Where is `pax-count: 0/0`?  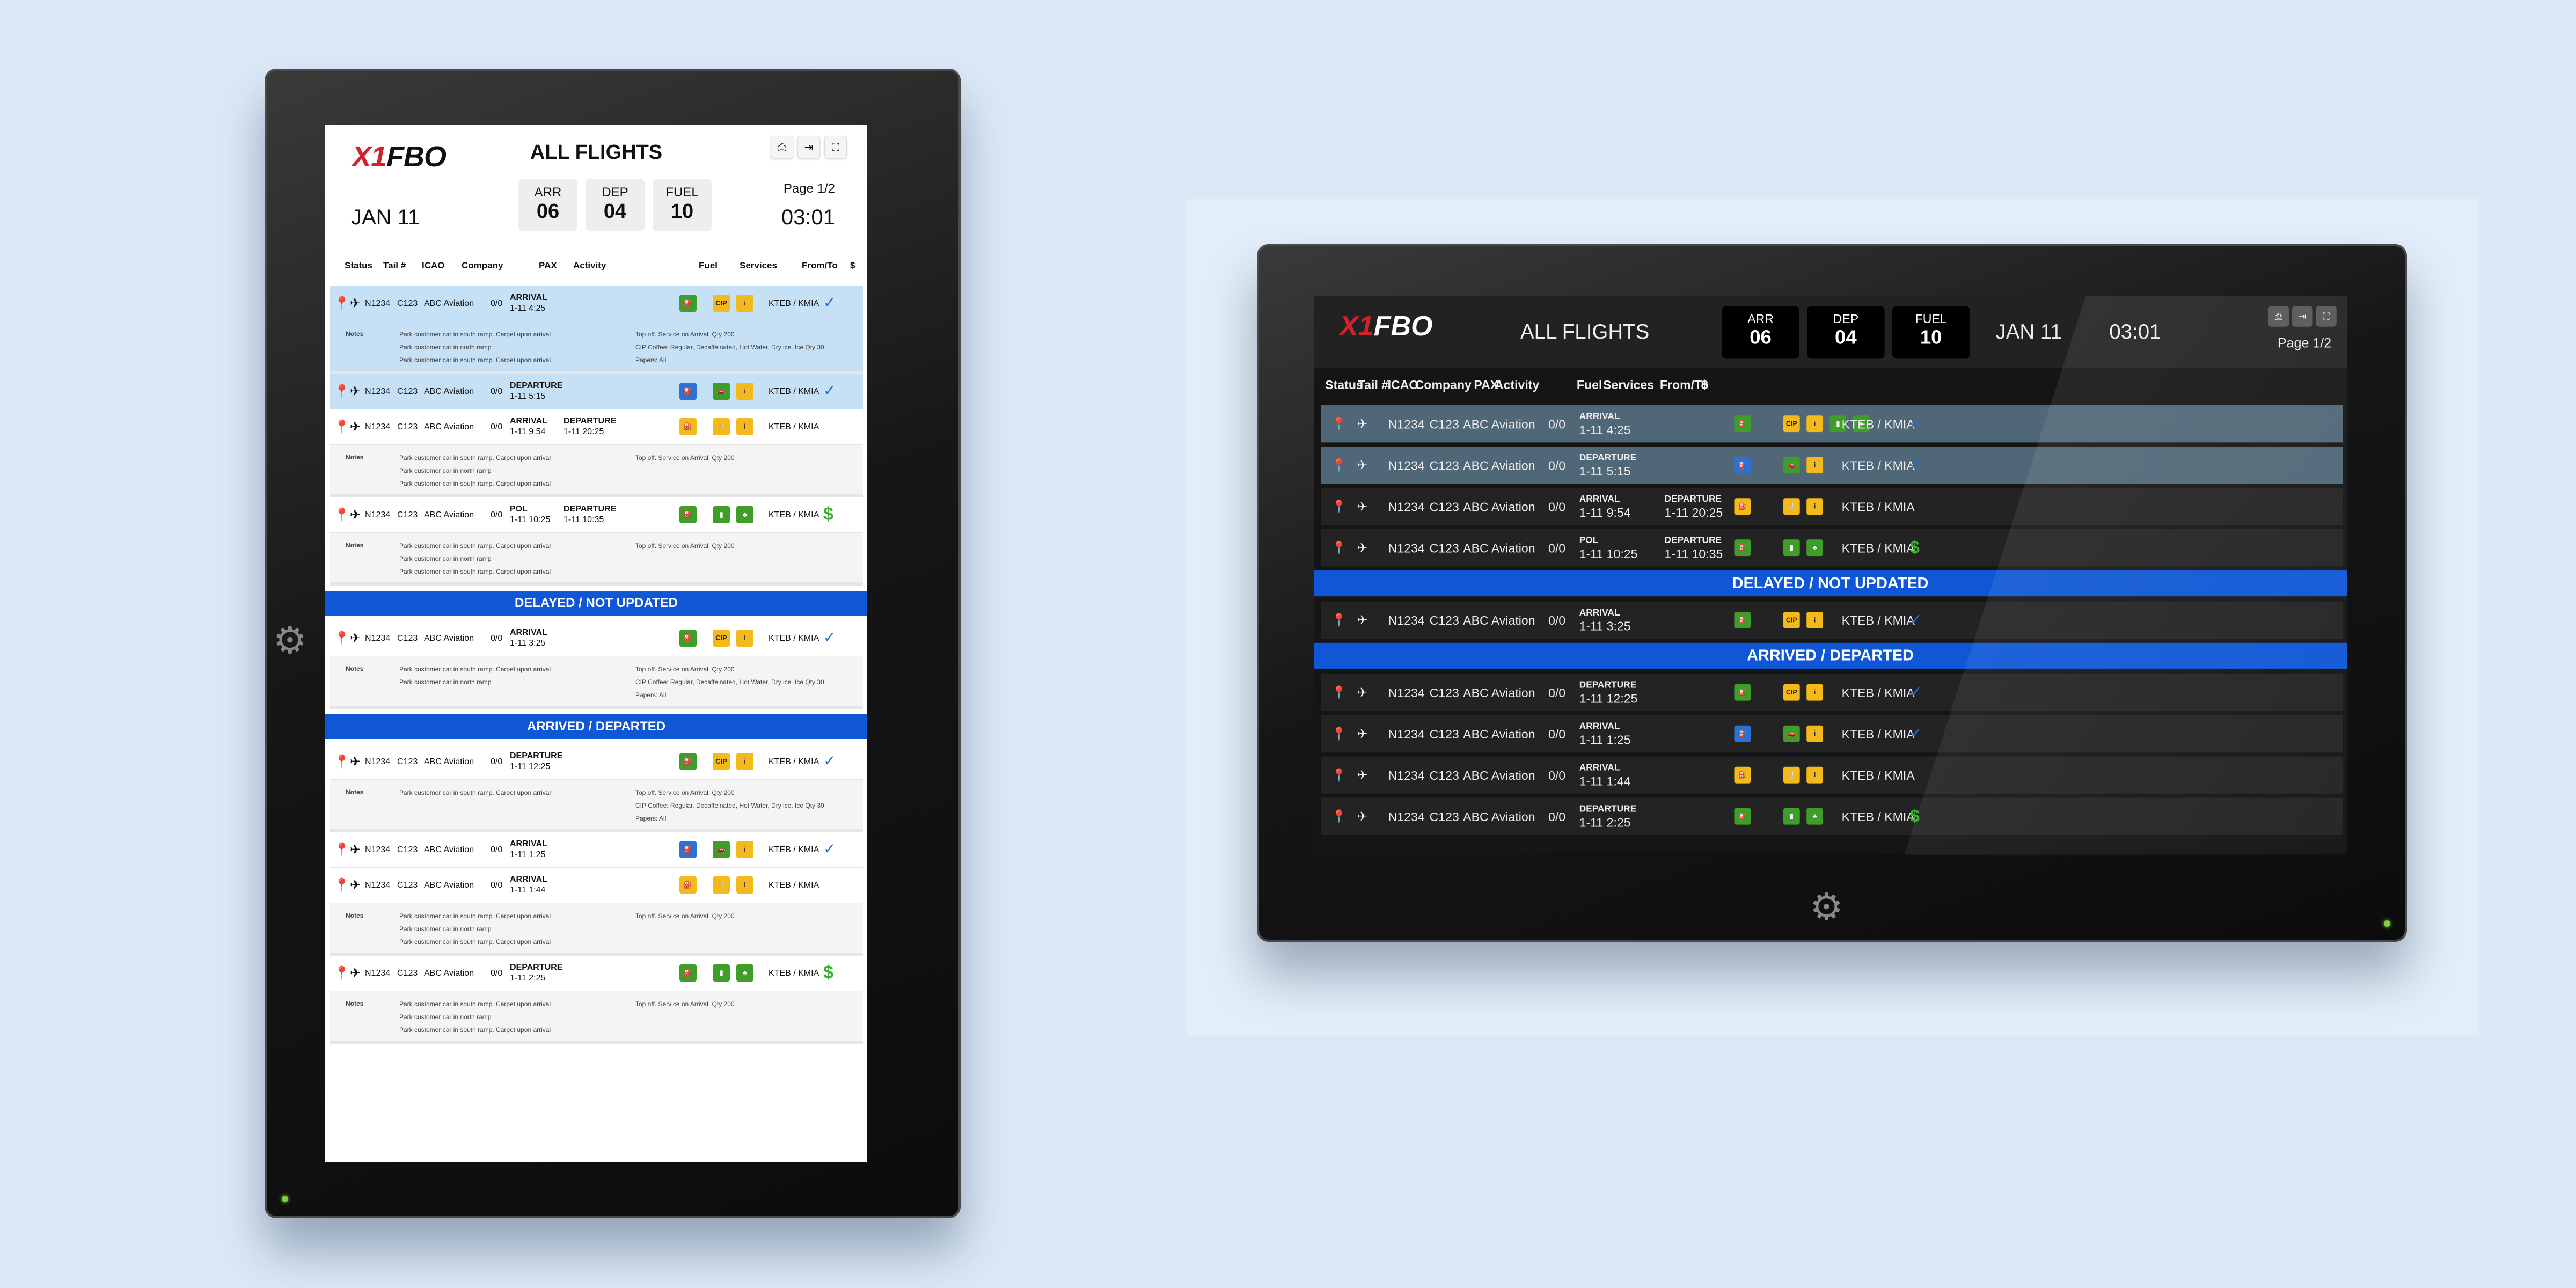
pax-count: 0/0 is located at coordinates (1557, 425).